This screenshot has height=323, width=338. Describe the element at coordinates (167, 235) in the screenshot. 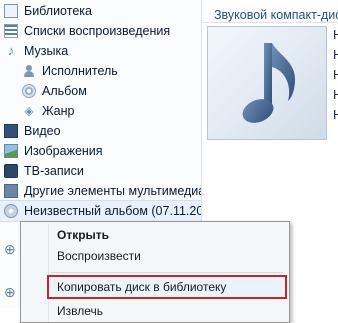

I see `menu-item-open: Открыть` at that location.